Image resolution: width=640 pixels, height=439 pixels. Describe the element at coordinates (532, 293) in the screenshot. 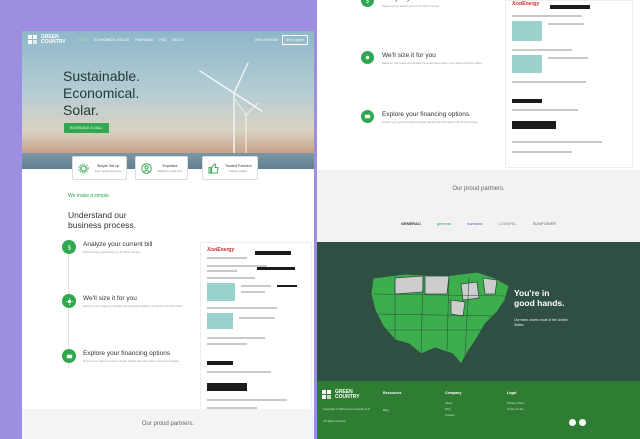

I see `coverage-heading-line1: You're in` at that location.